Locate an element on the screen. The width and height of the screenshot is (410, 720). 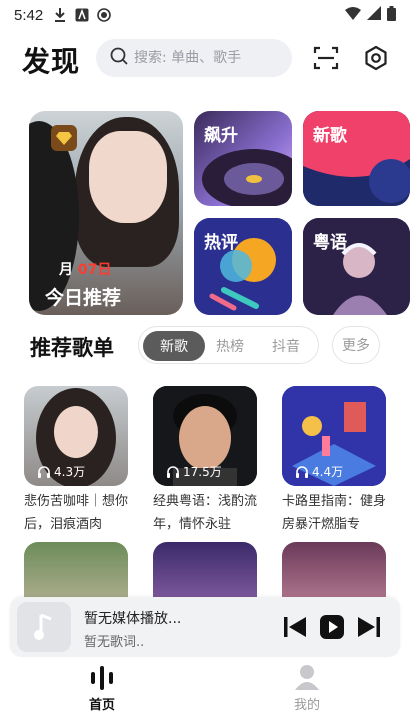
hot-comments-label: 热评 is located at coordinates (221, 243).